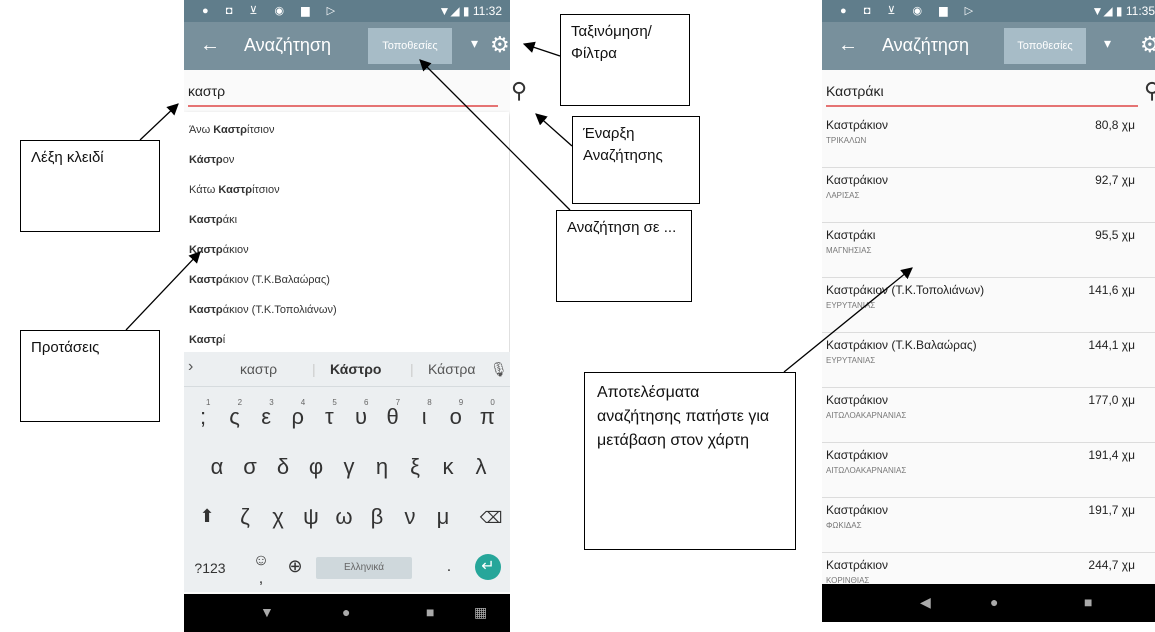 This screenshot has width=1155, height=632. What do you see at coordinates (495, 135) in the screenshot?
I see `arrow-search-in` at bounding box center [495, 135].